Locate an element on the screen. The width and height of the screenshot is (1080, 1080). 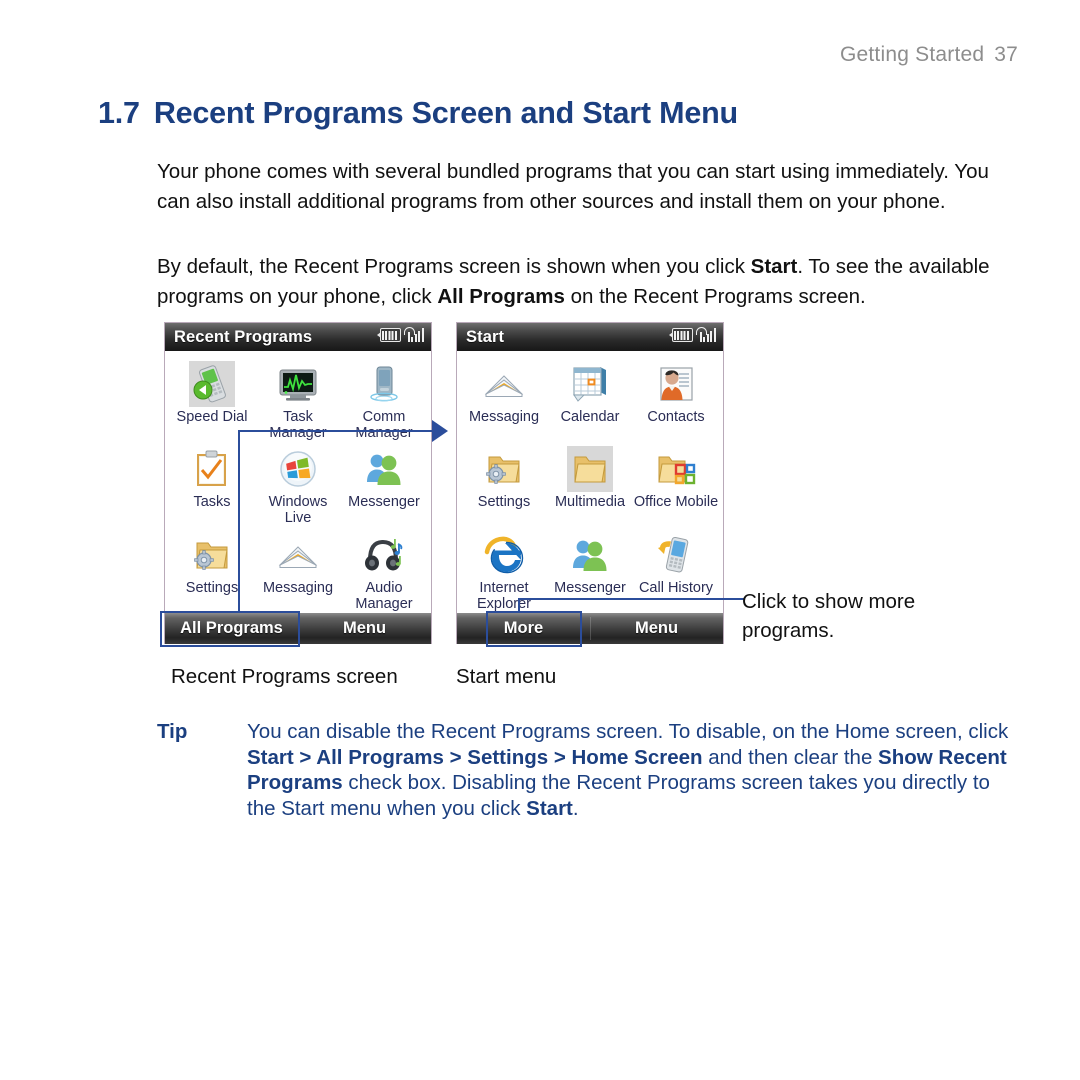
recent-titlebar: Recent Programs is located at coordinates (298, 337).